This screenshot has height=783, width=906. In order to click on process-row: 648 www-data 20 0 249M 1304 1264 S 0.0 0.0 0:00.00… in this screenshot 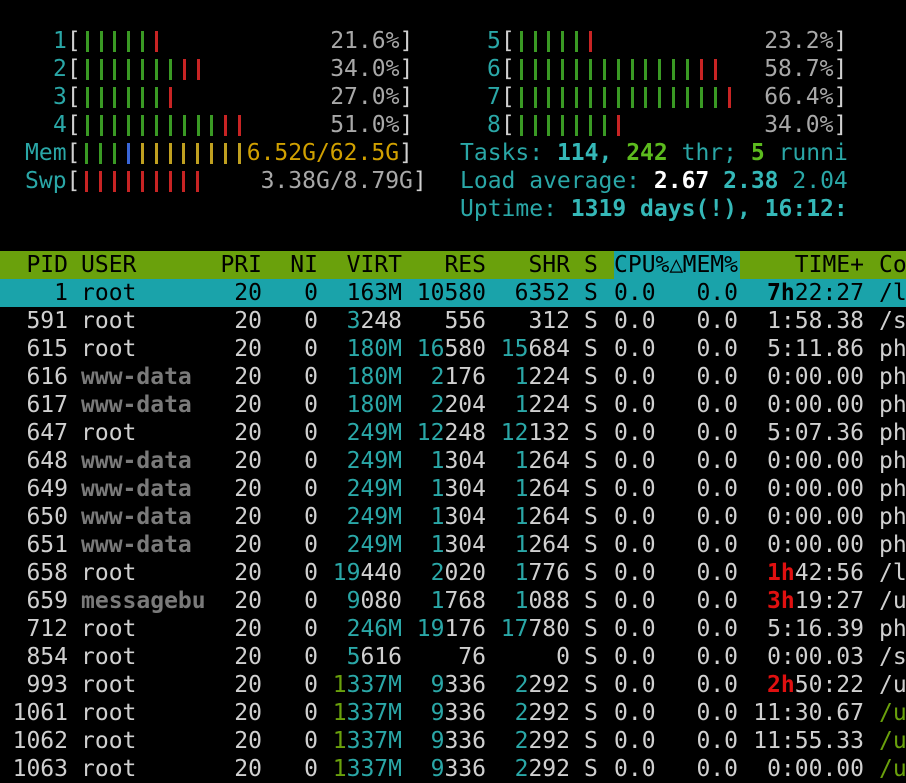, I will do `click(453, 461)`.